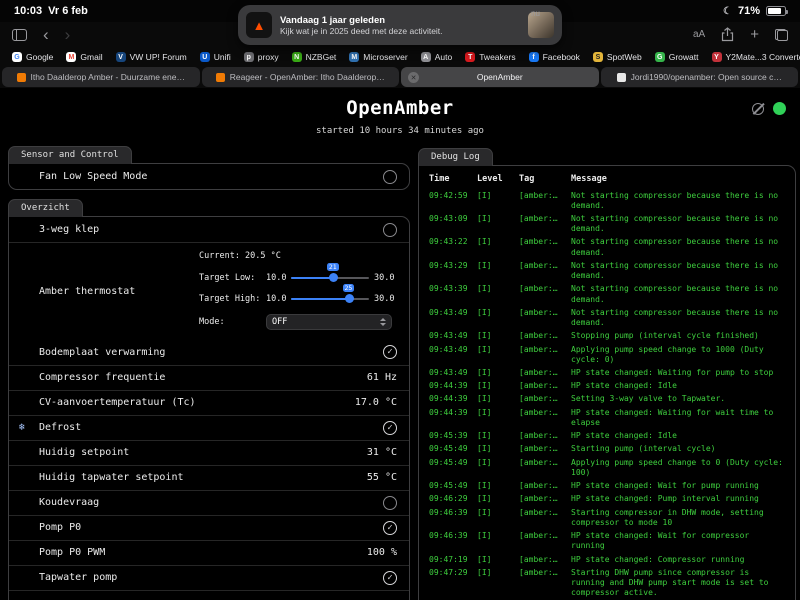 This screenshot has width=800, height=600. What do you see at coordinates (448, 195) in the screenshot?
I see `log-time: 09:42:59` at bounding box center [448, 195].